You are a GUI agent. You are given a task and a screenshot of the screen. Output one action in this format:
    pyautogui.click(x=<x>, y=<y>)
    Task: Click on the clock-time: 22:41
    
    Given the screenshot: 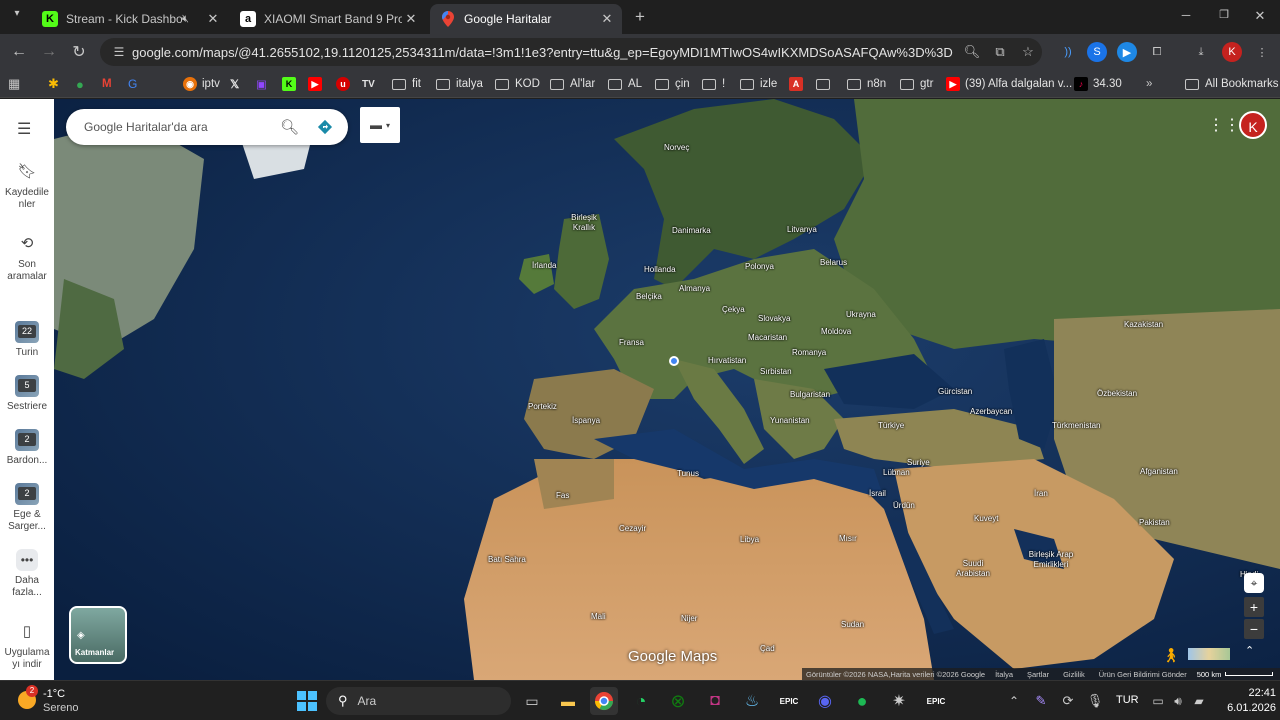 What is the action you would take?
    pyautogui.click(x=1256, y=693)
    